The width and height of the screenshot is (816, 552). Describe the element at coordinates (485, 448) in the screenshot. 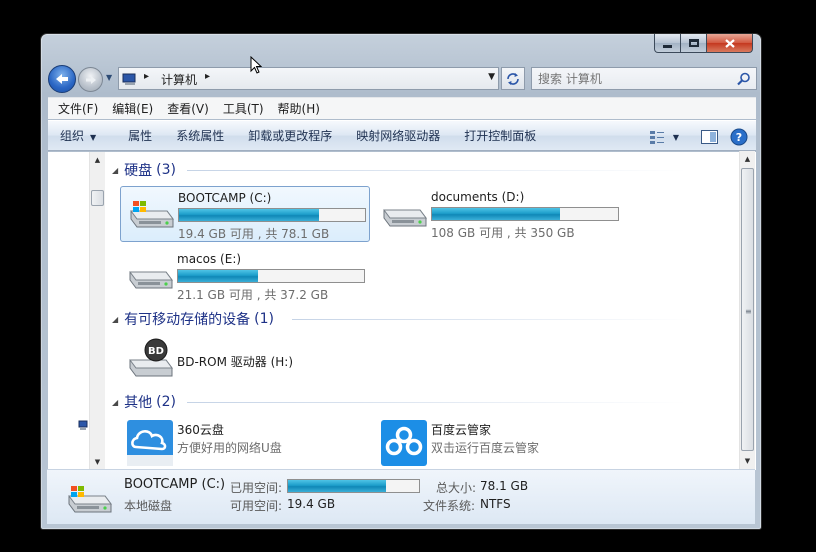

I see `app-description: 双击运行百度云管家` at that location.